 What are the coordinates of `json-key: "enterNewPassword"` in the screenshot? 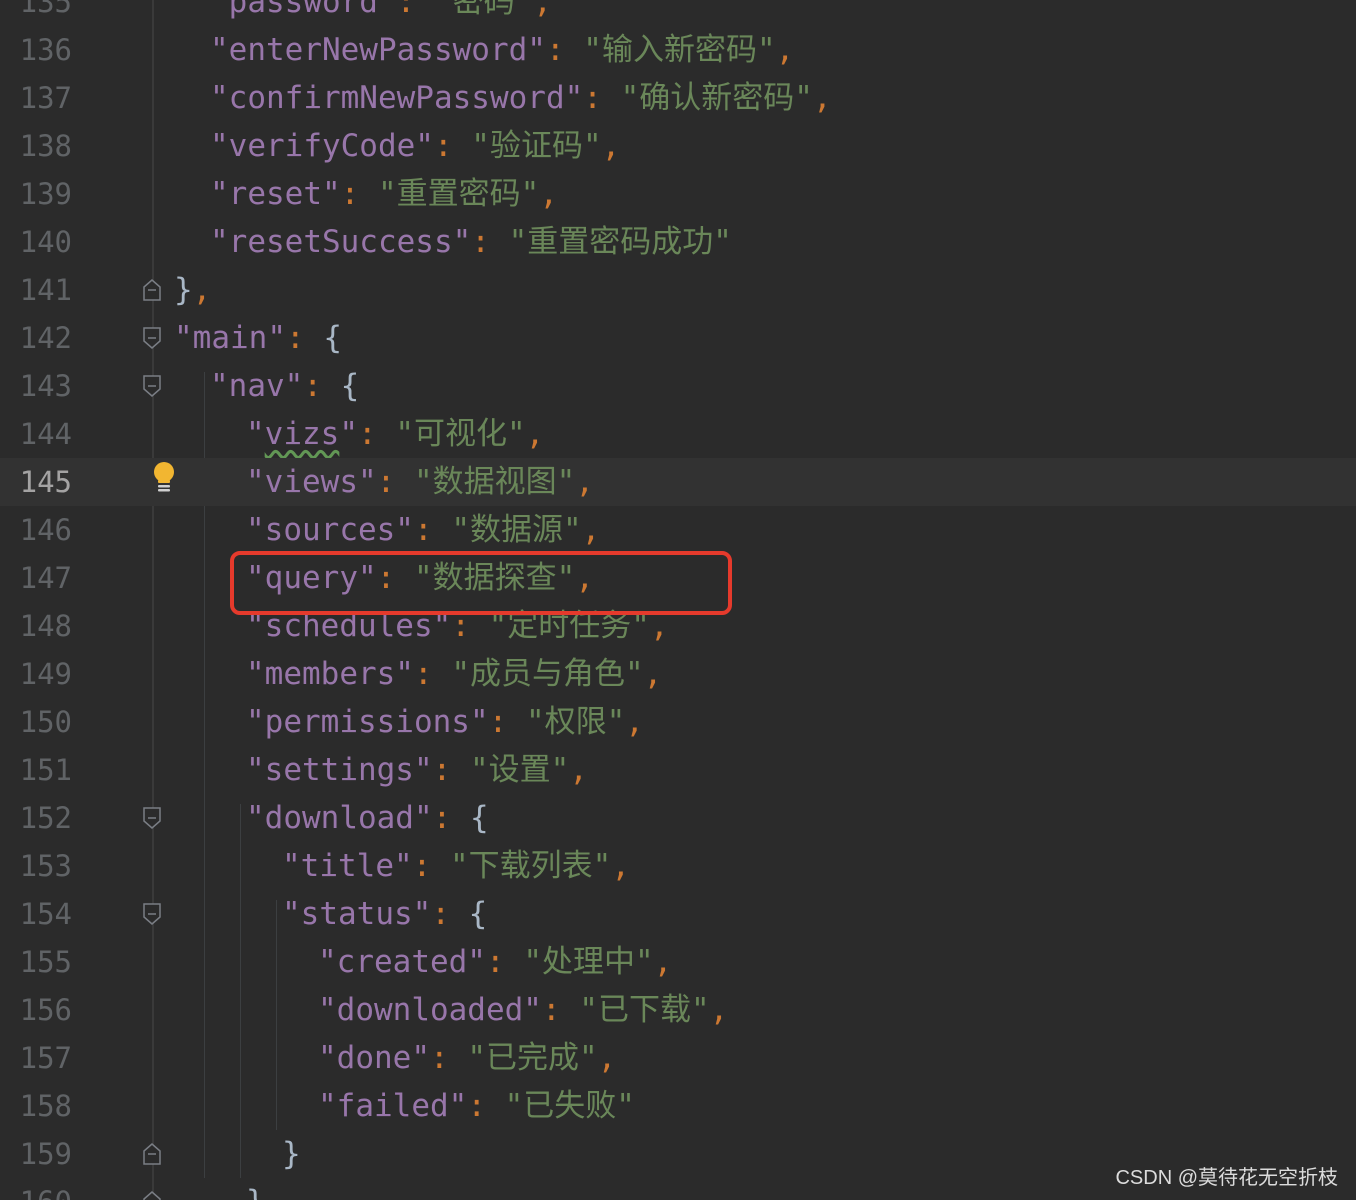 It's located at (378, 50).